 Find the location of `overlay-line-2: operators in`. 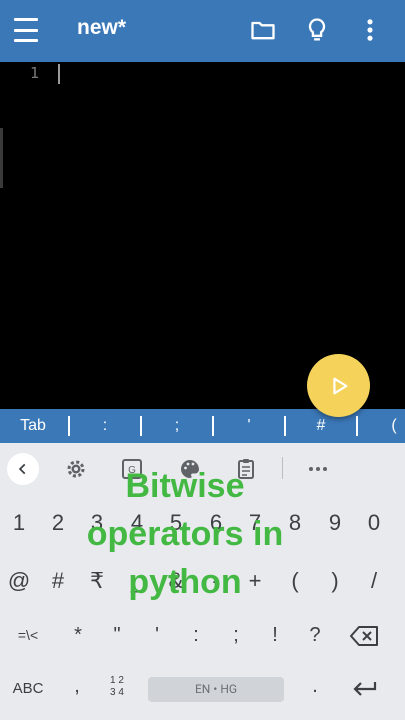

overlay-line-2: operators in is located at coordinates (185, 534).